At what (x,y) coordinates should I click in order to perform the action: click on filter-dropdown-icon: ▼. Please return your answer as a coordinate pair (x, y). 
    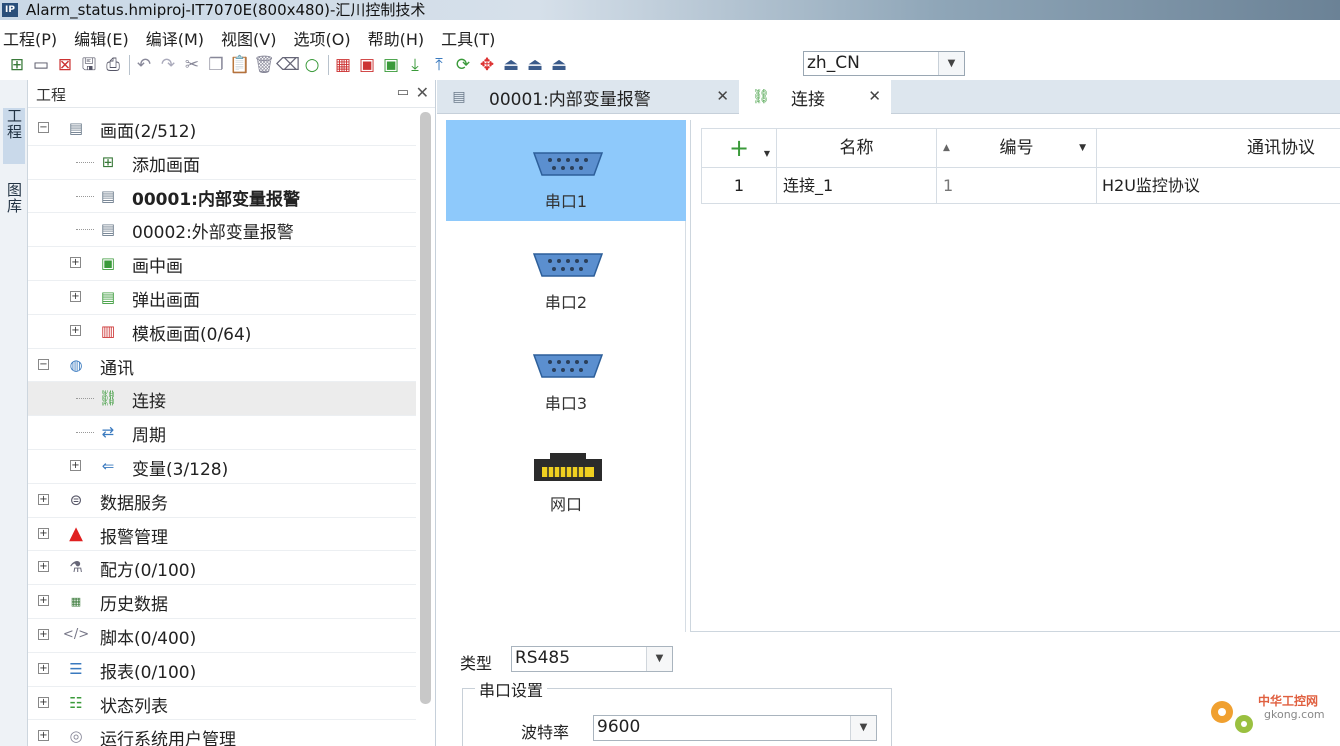
    Looking at the image, I should click on (1082, 148).